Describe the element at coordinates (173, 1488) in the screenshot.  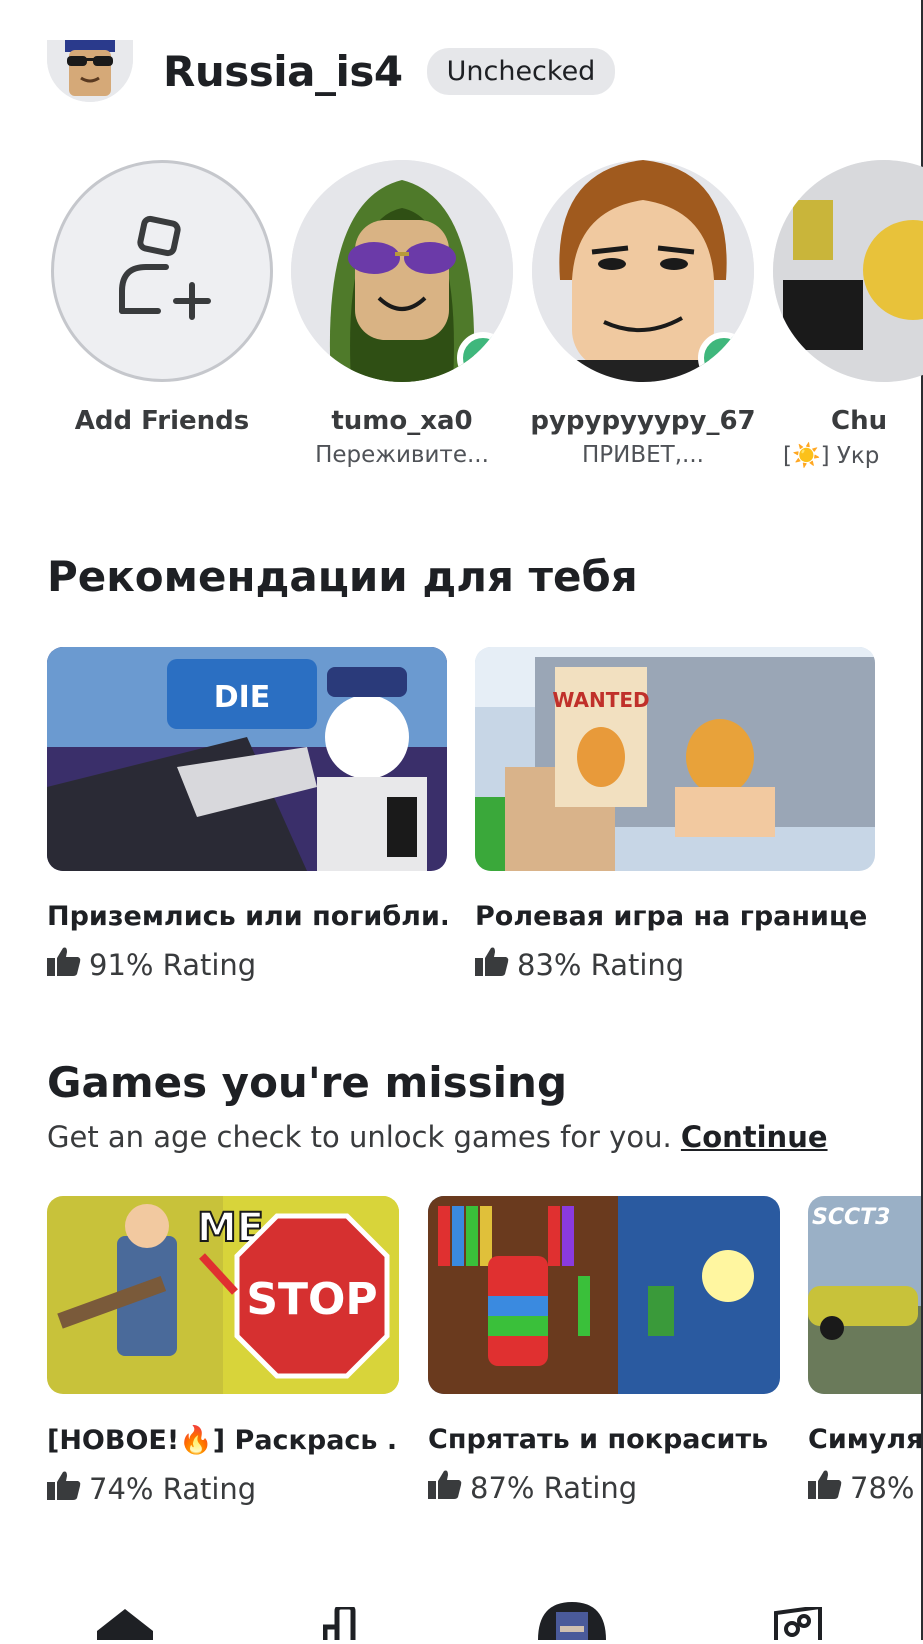
I see `rating-text: 74% Rating` at that location.